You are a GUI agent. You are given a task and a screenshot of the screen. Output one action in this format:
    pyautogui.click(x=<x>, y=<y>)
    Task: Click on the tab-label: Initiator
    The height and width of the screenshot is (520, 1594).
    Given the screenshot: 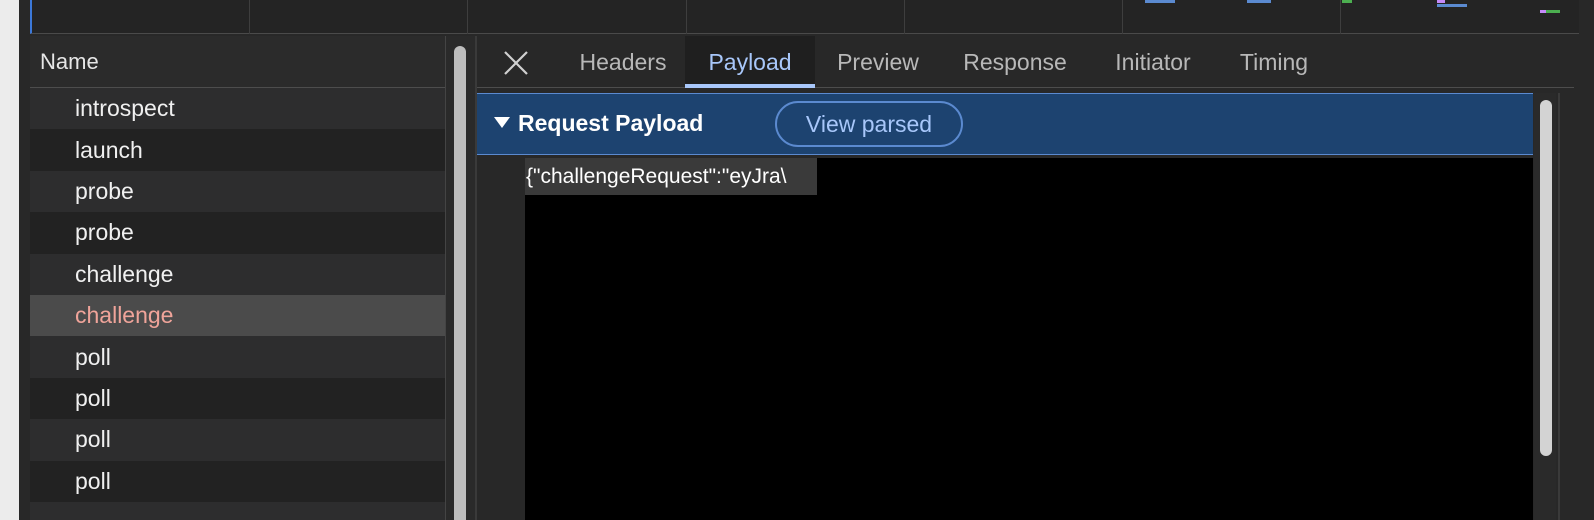 What is the action you would take?
    pyautogui.click(x=1153, y=61)
    